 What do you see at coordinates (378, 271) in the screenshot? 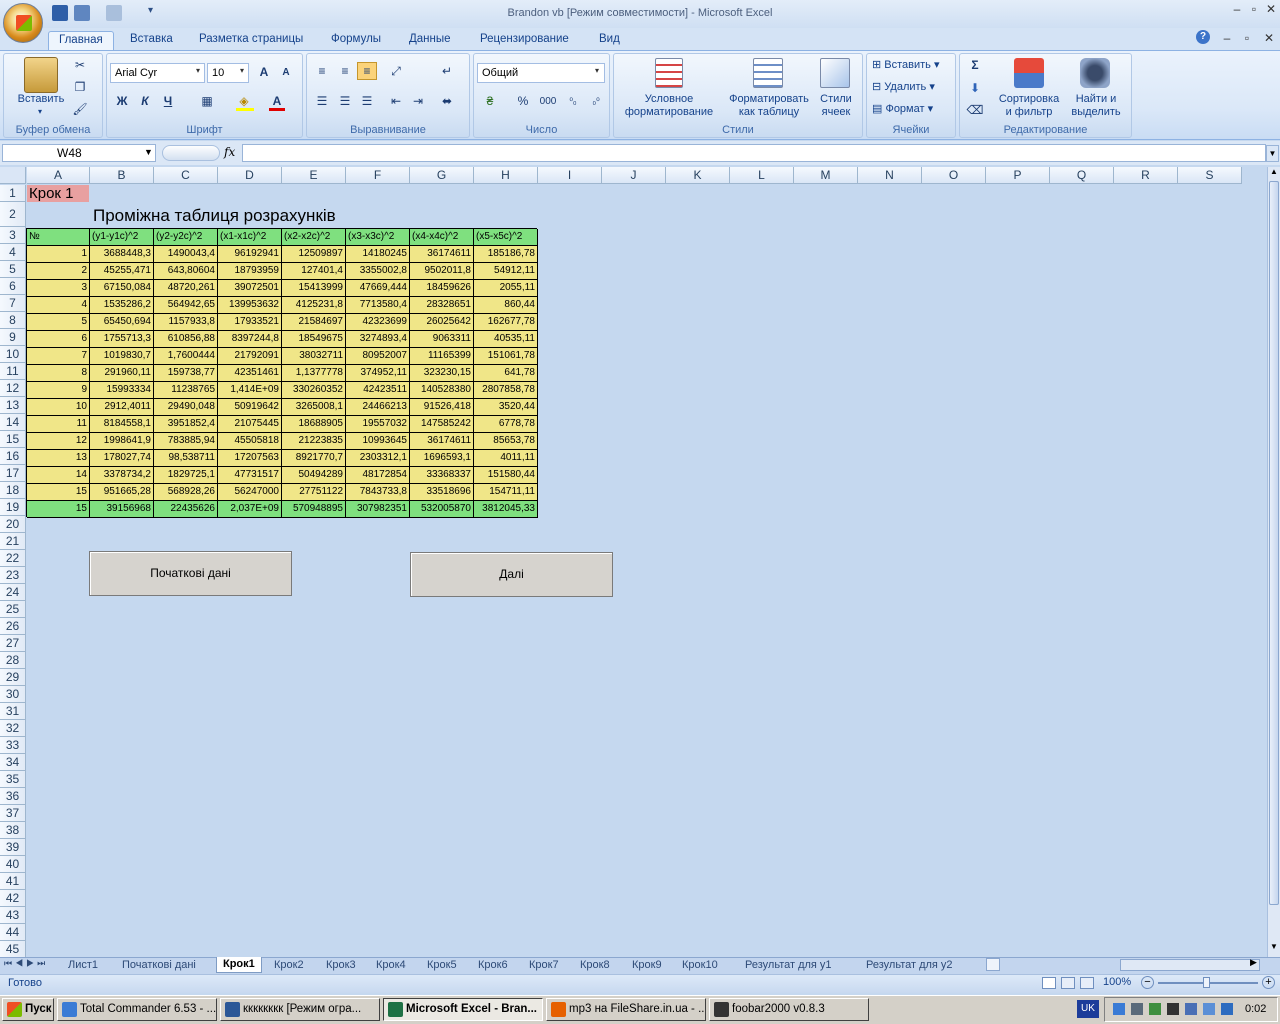
I see `table-cell: 3355002,8` at bounding box center [378, 271].